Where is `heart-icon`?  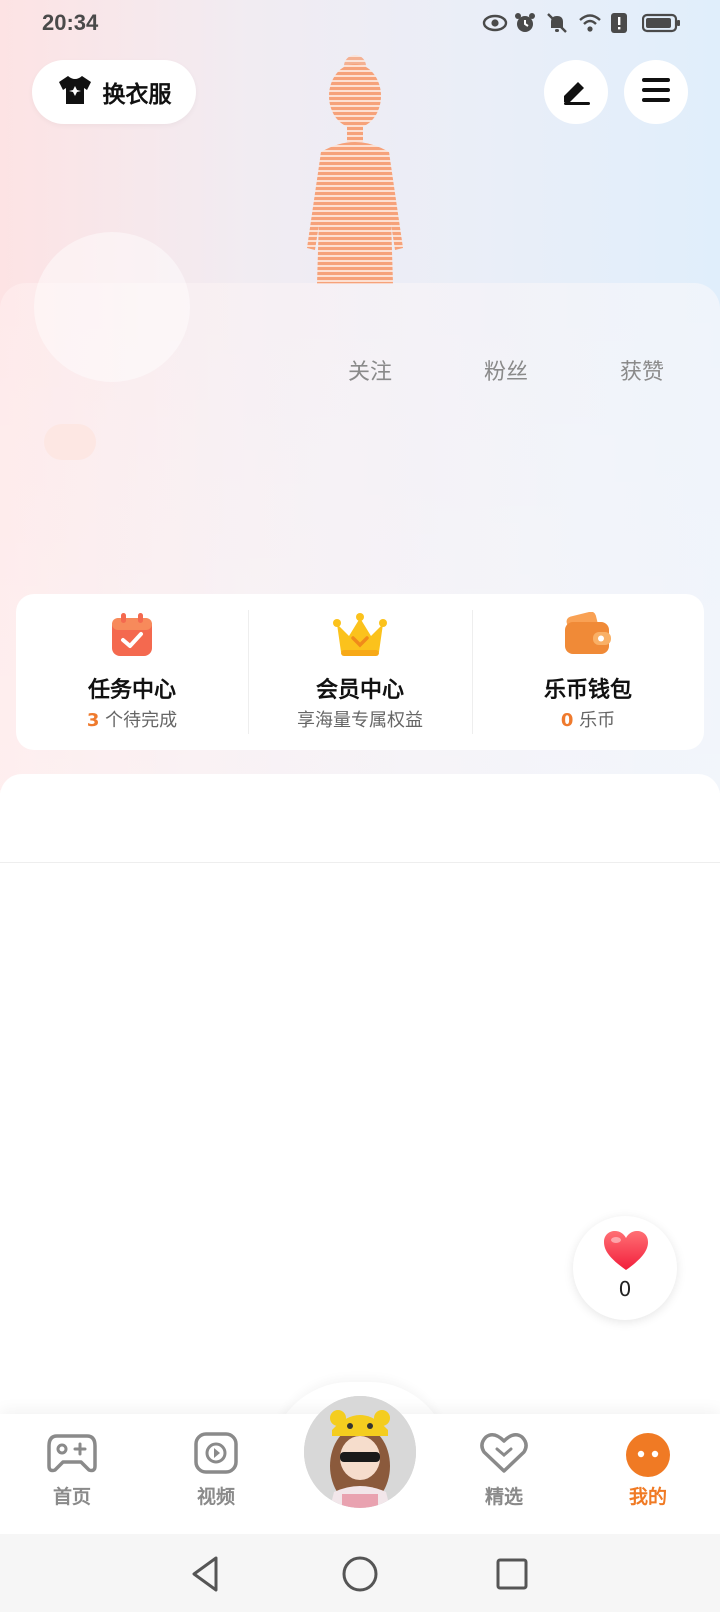 heart-icon is located at coordinates (626, 1253).